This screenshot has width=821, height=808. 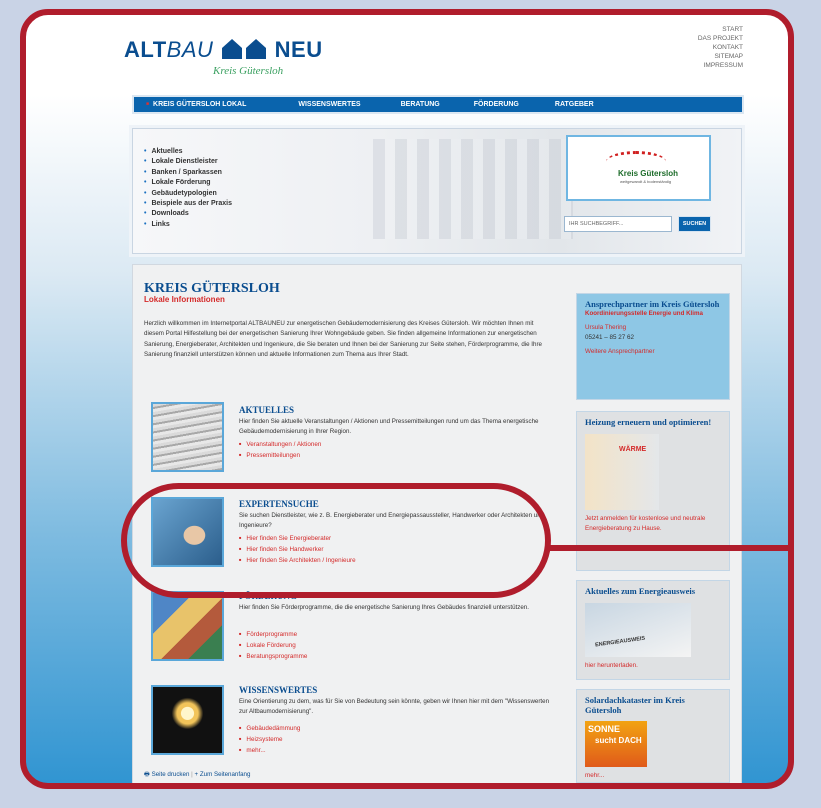 I want to click on page-subtitle: Lokale Informationen, so click(x=184, y=299).